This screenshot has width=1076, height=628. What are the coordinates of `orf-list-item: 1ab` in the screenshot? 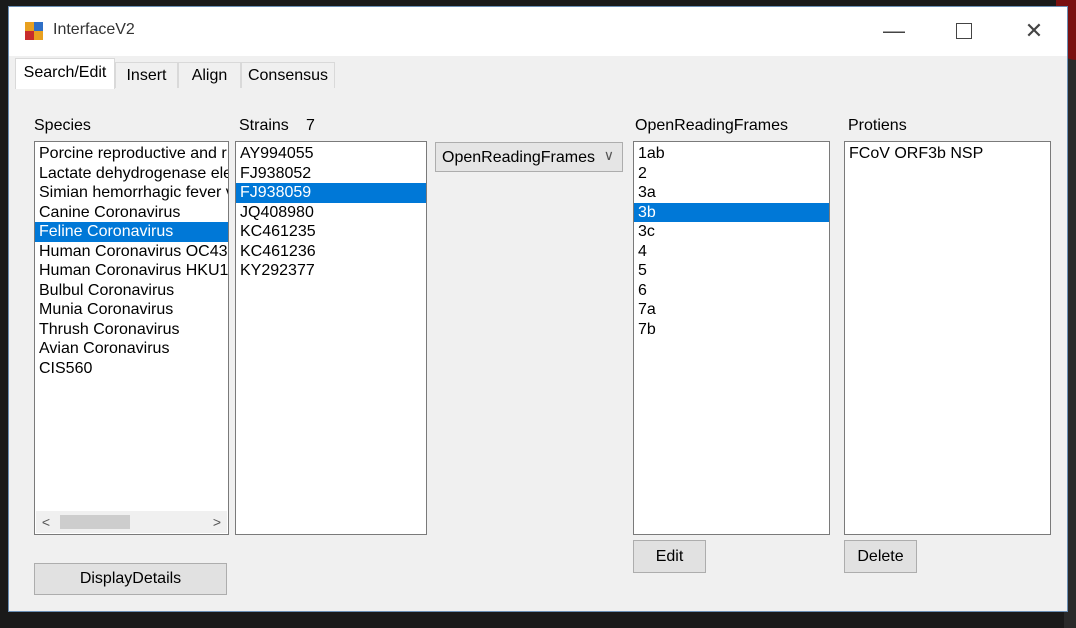 It's located at (731, 154).